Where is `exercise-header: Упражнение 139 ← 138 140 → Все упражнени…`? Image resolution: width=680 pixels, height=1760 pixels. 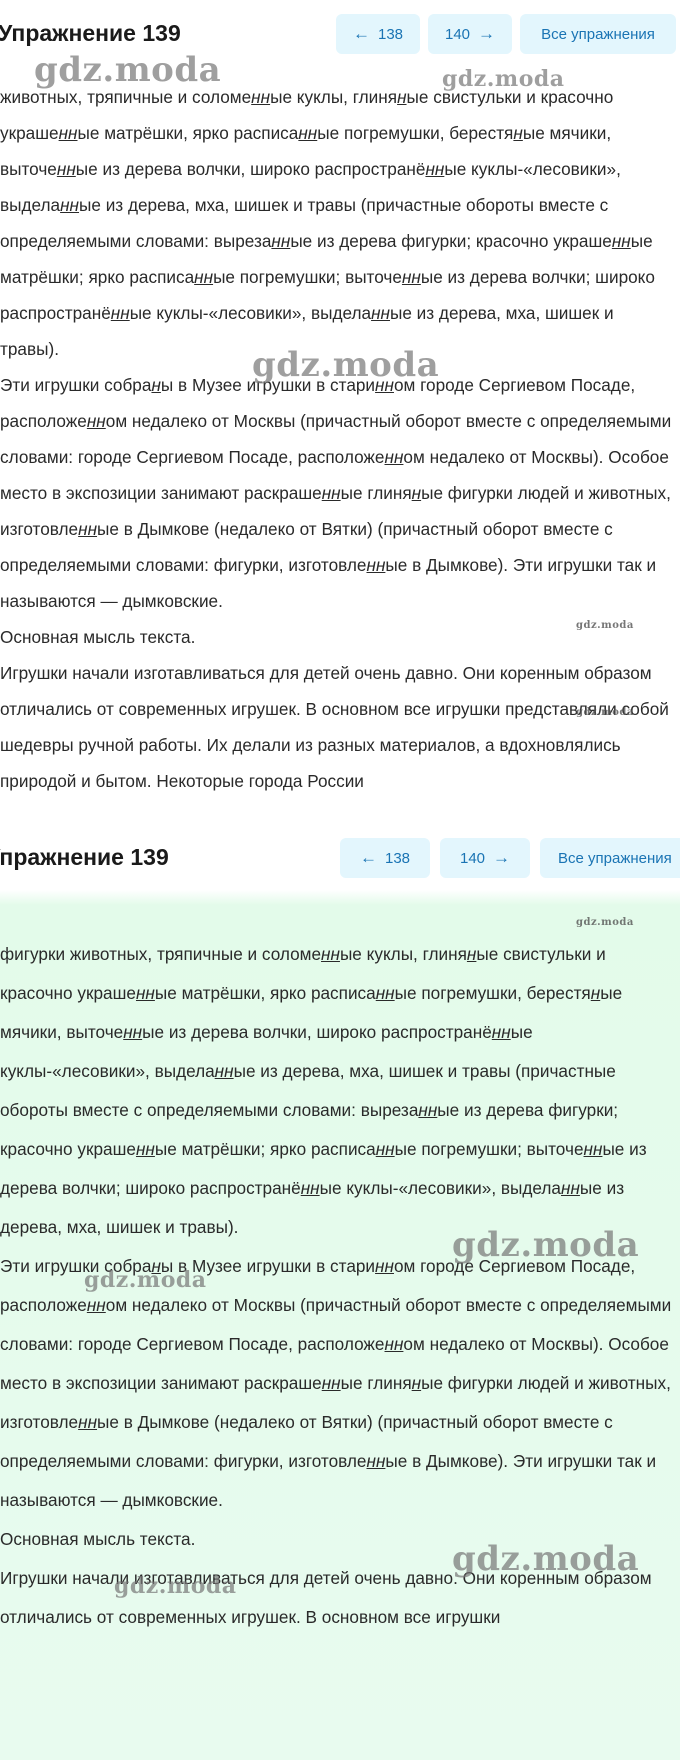 exercise-header: Упражнение 139 ← 138 140 → Все упражнени… is located at coordinates (340, 860).